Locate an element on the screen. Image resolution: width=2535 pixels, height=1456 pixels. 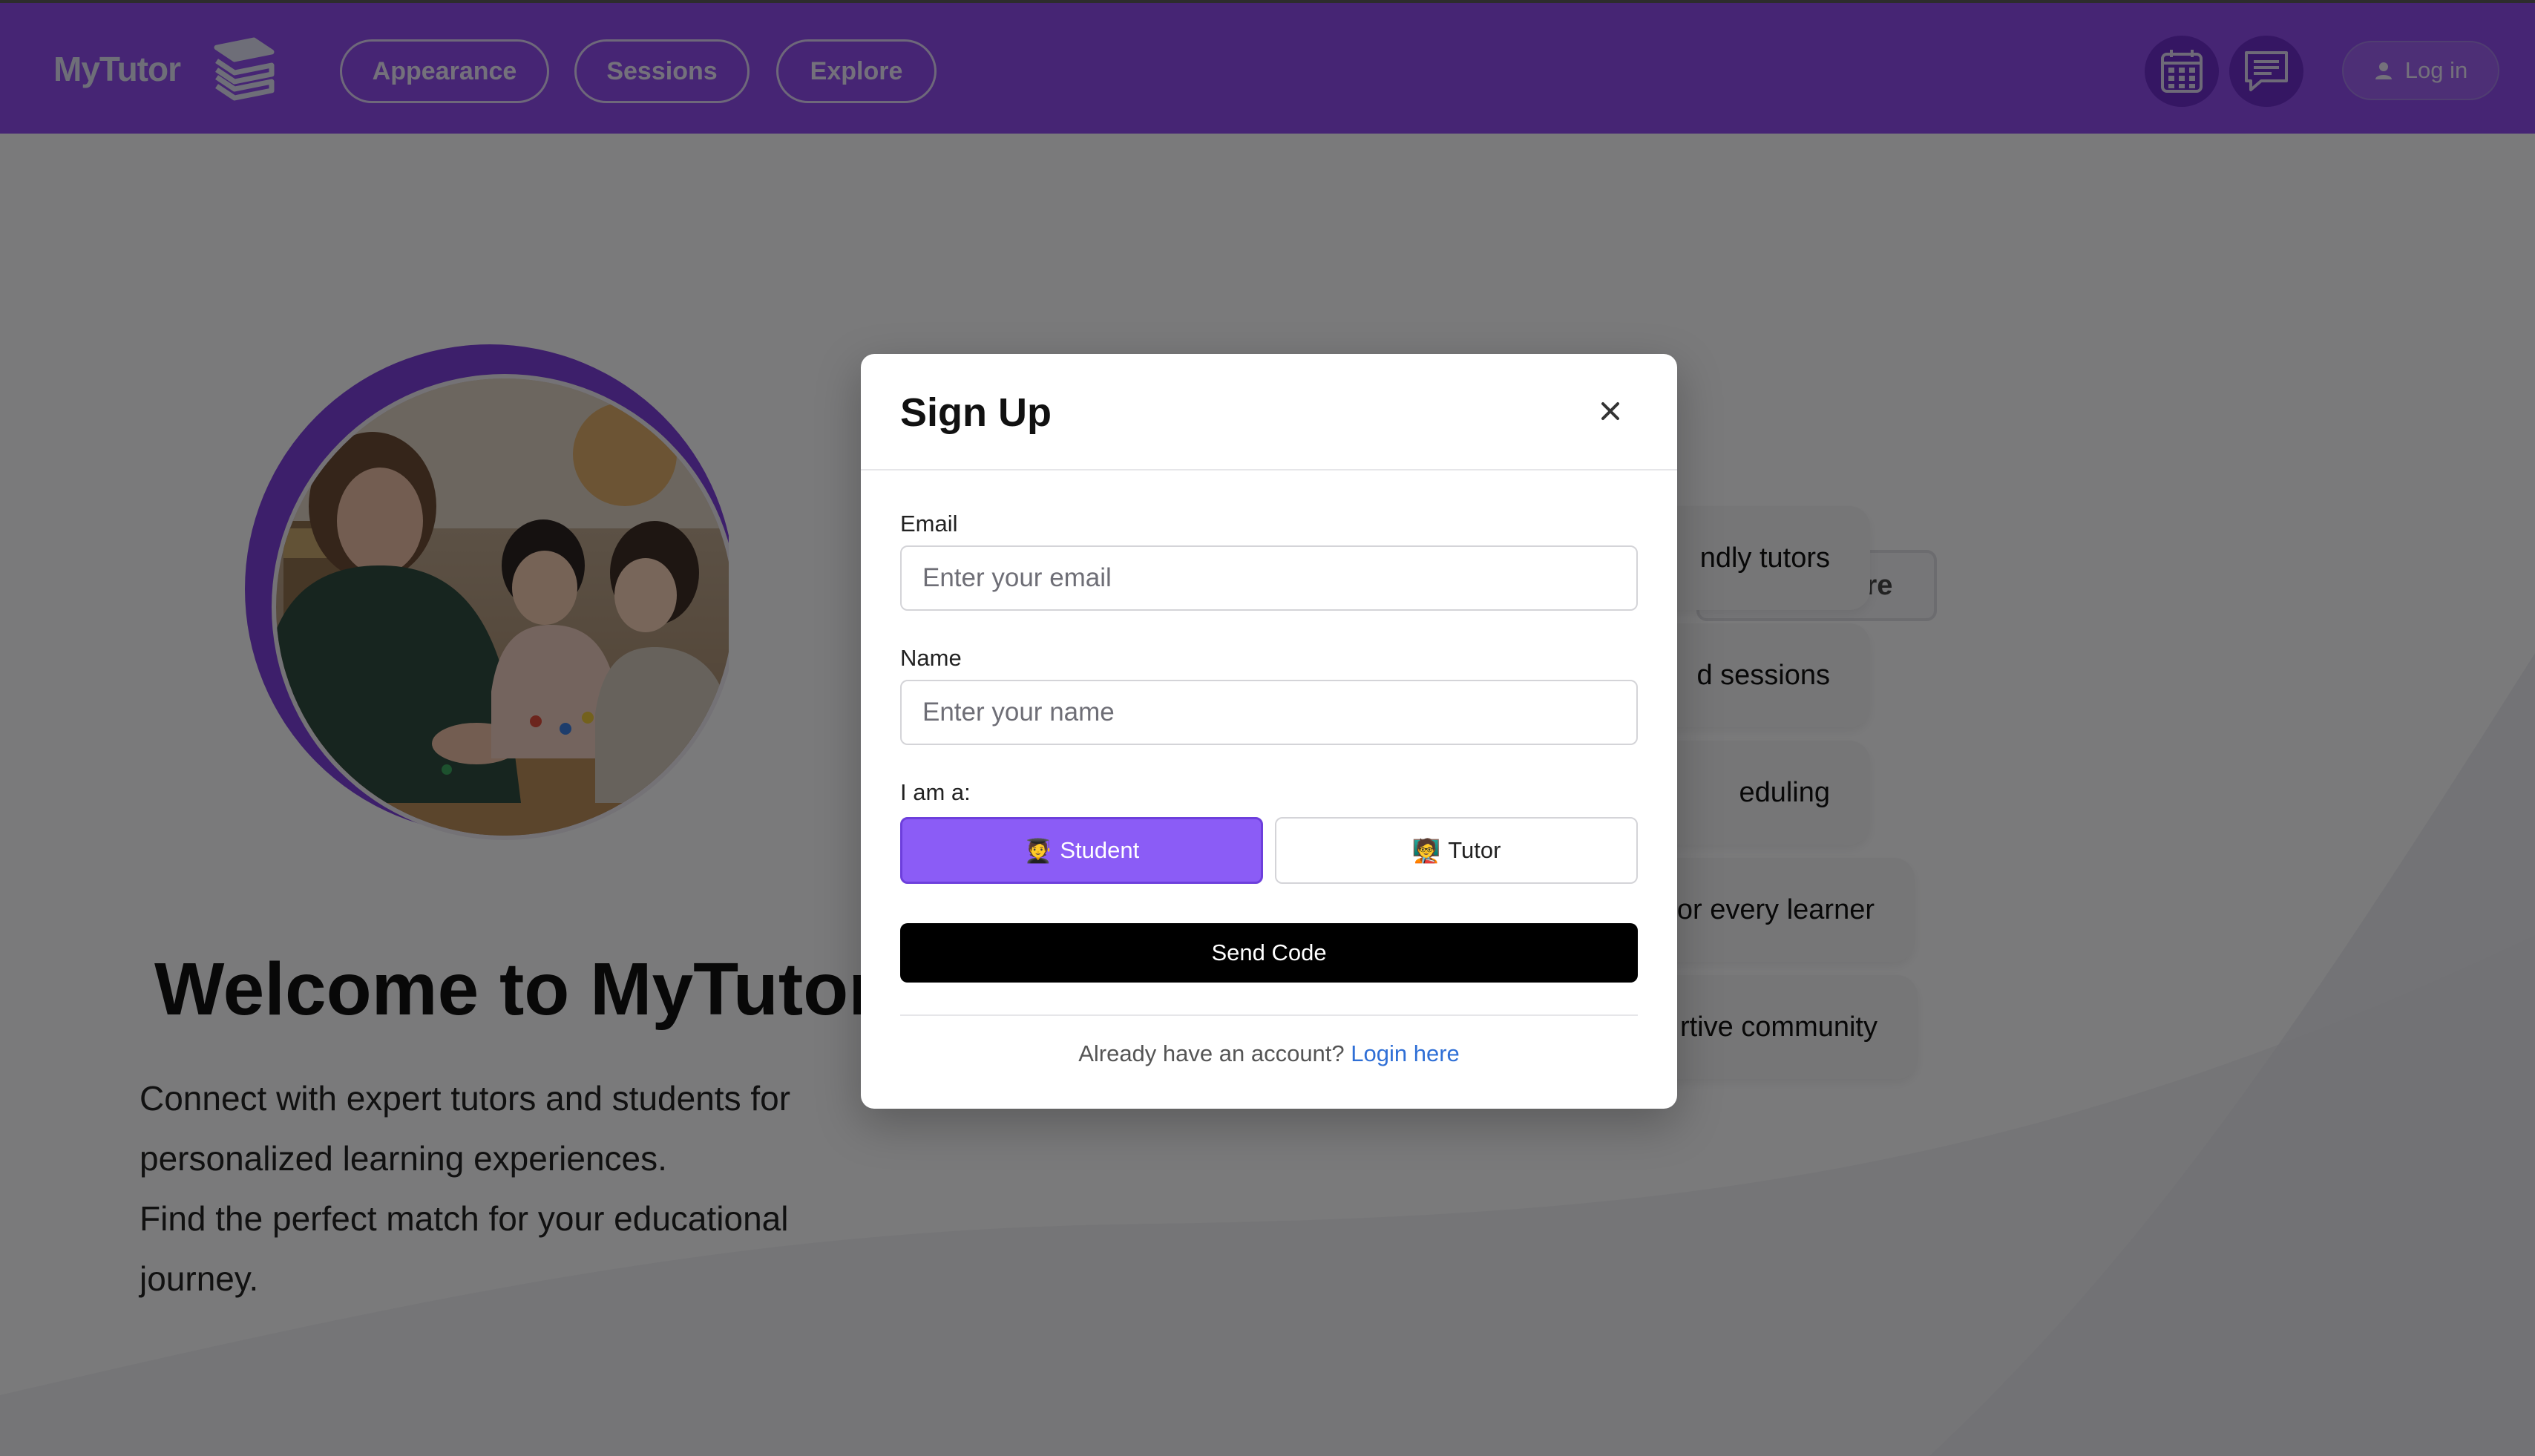
login-here-link: Login here is located at coordinates (1405, 1053).